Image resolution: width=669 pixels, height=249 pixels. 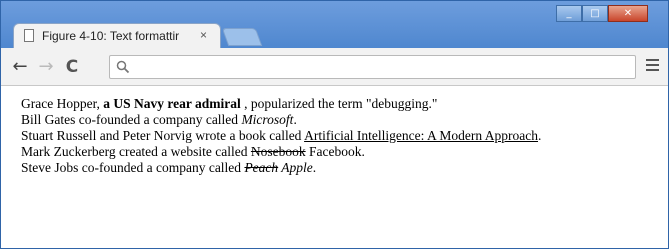 What do you see at coordinates (203, 35) in the screenshot?
I see `tab-close-button: ×` at bounding box center [203, 35].